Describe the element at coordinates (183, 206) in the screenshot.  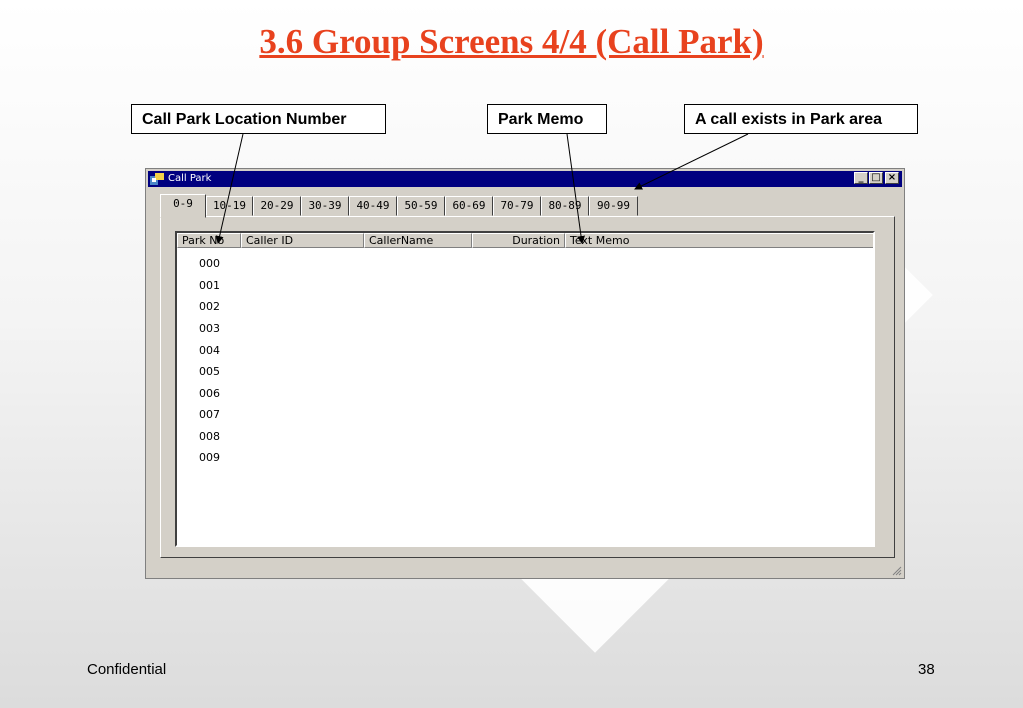
I see `tab-0-9: 0-9` at that location.